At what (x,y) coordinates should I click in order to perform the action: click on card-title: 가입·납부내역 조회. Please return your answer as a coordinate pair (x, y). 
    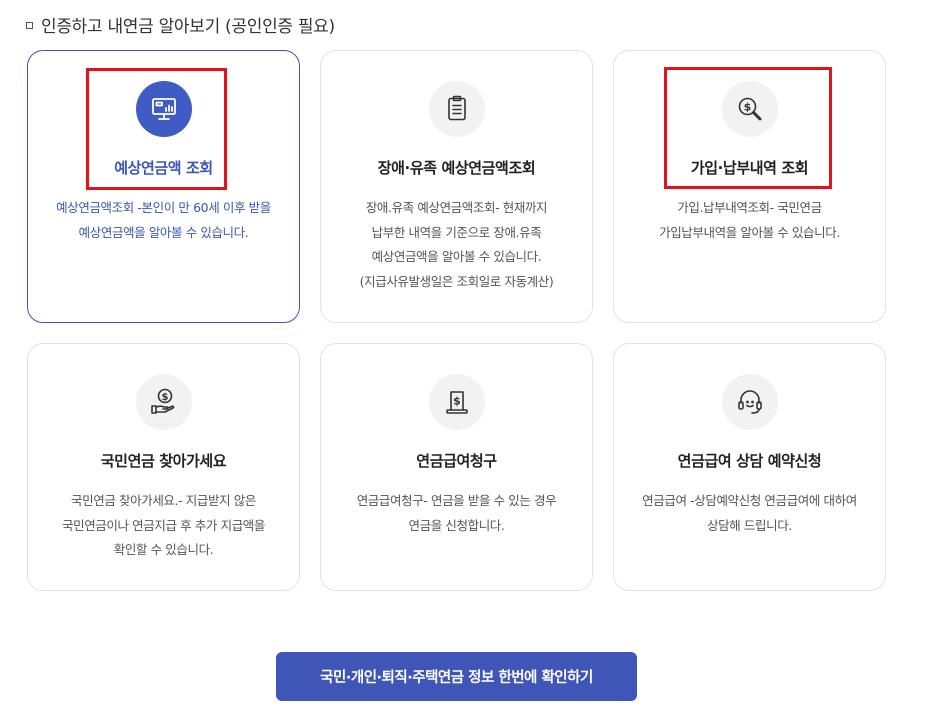
    Looking at the image, I should click on (749, 168).